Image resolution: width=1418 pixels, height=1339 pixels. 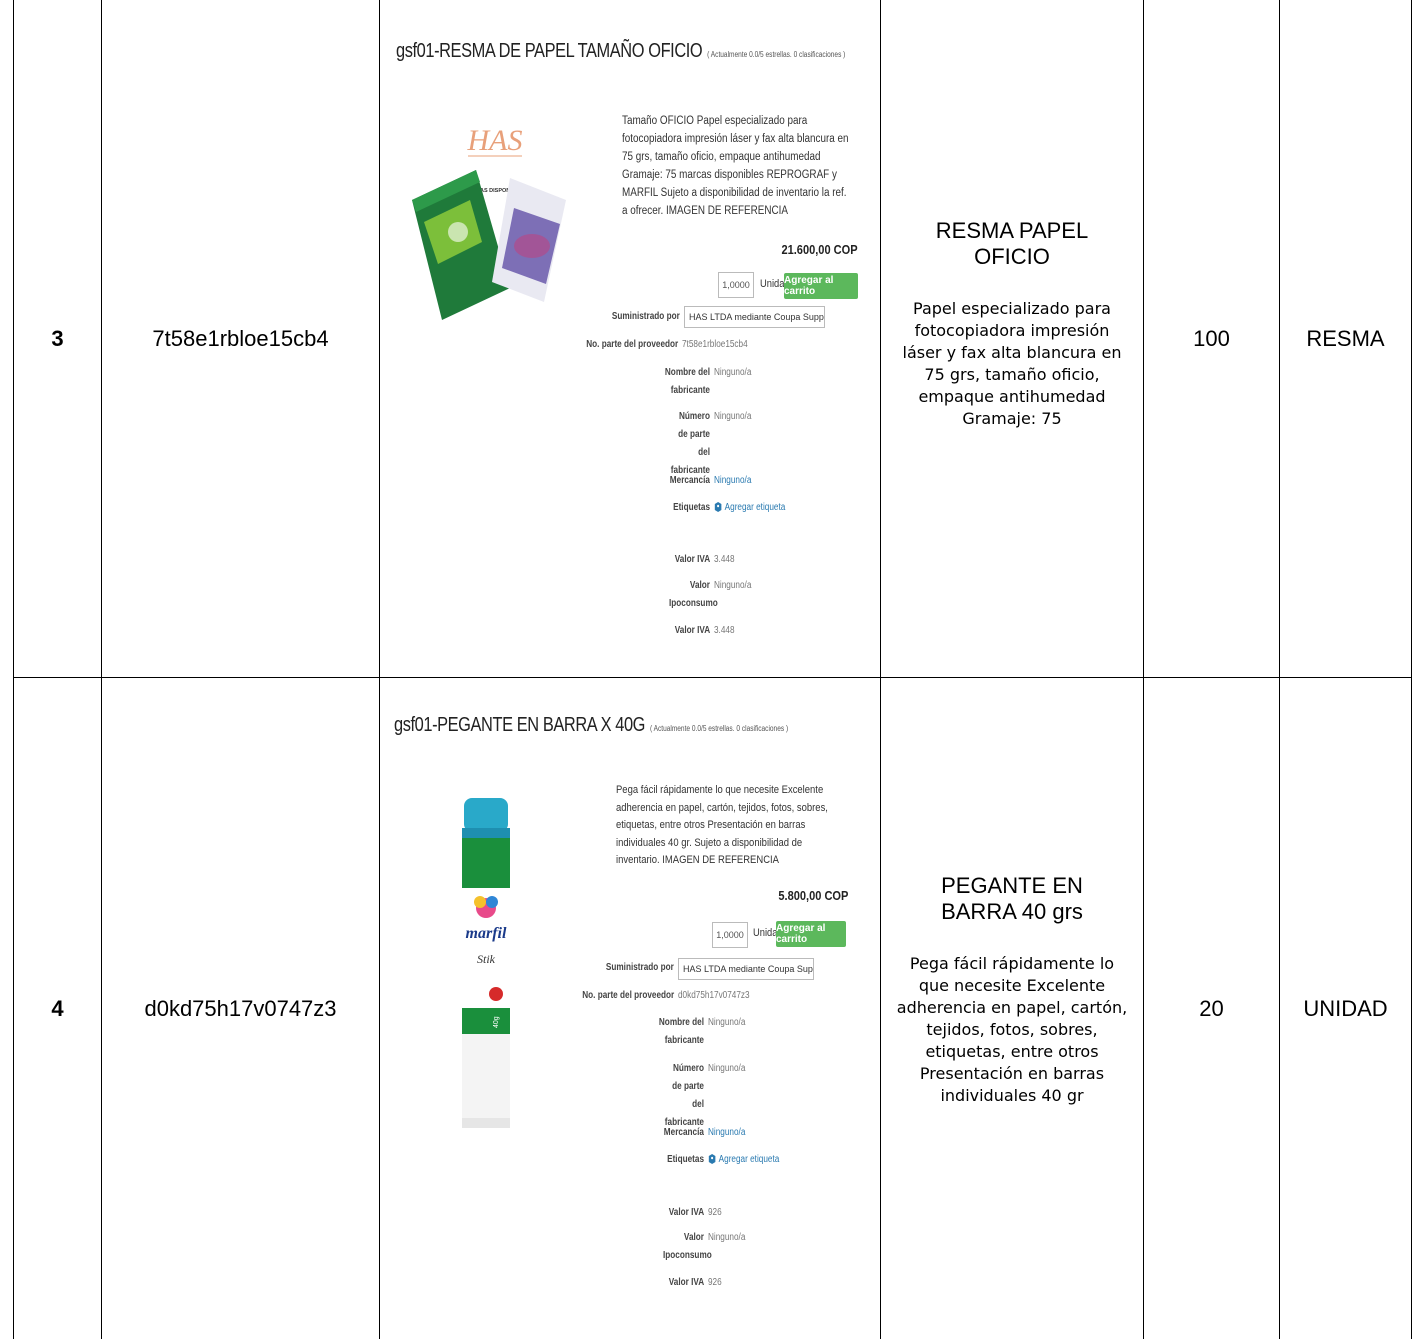 What do you see at coordinates (715, 344) in the screenshot?
I see `field-value: 7t58e1rbloe15cb4` at bounding box center [715, 344].